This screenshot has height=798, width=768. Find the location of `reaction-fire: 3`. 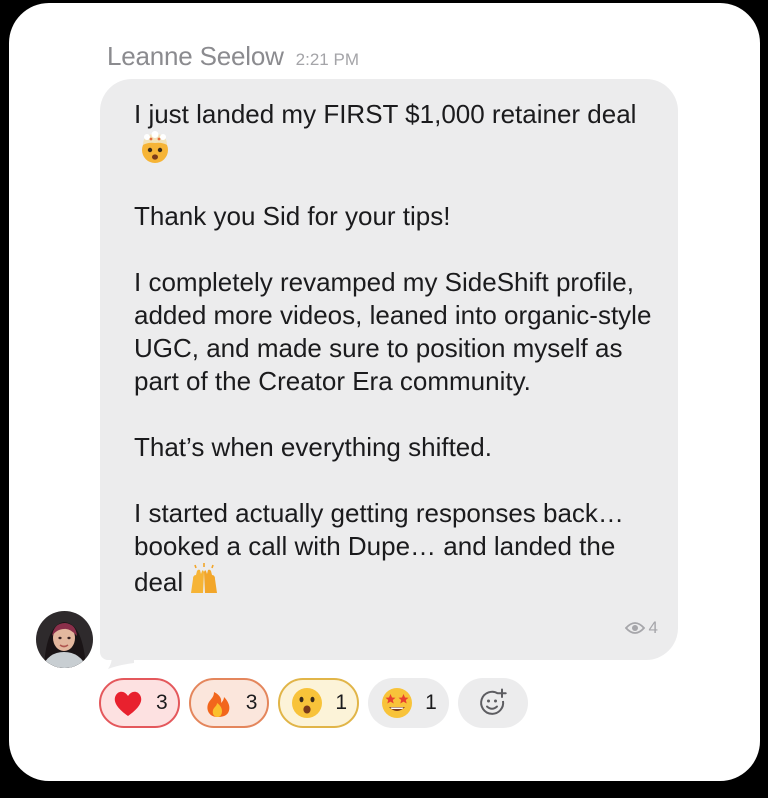

reaction-fire: 3 is located at coordinates (229, 703).